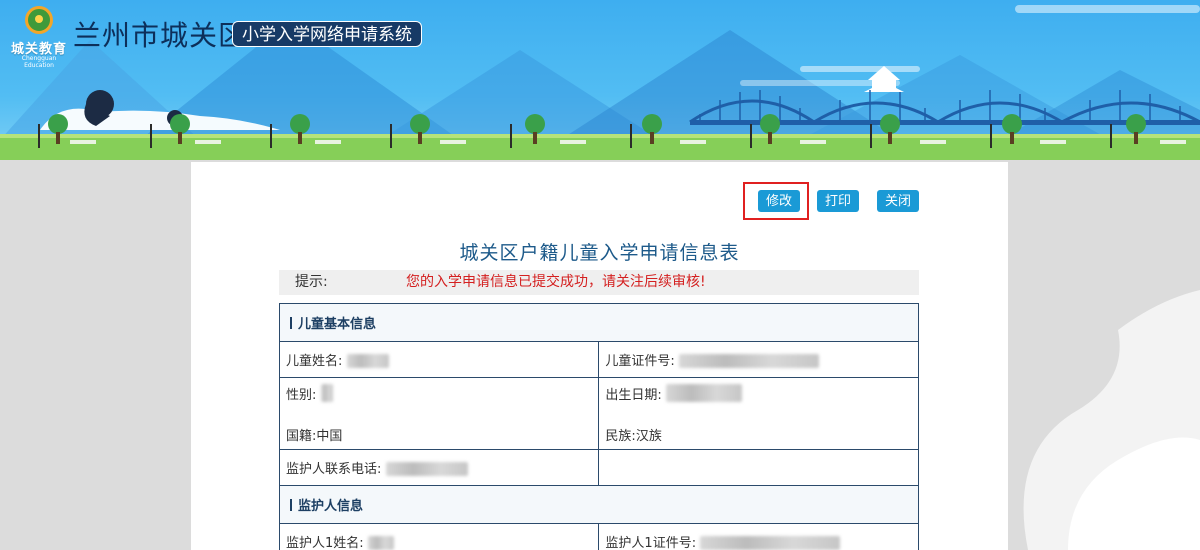 This screenshot has width=1200, height=550. What do you see at coordinates (838, 201) in the screenshot?
I see `print-button: 打印` at bounding box center [838, 201].